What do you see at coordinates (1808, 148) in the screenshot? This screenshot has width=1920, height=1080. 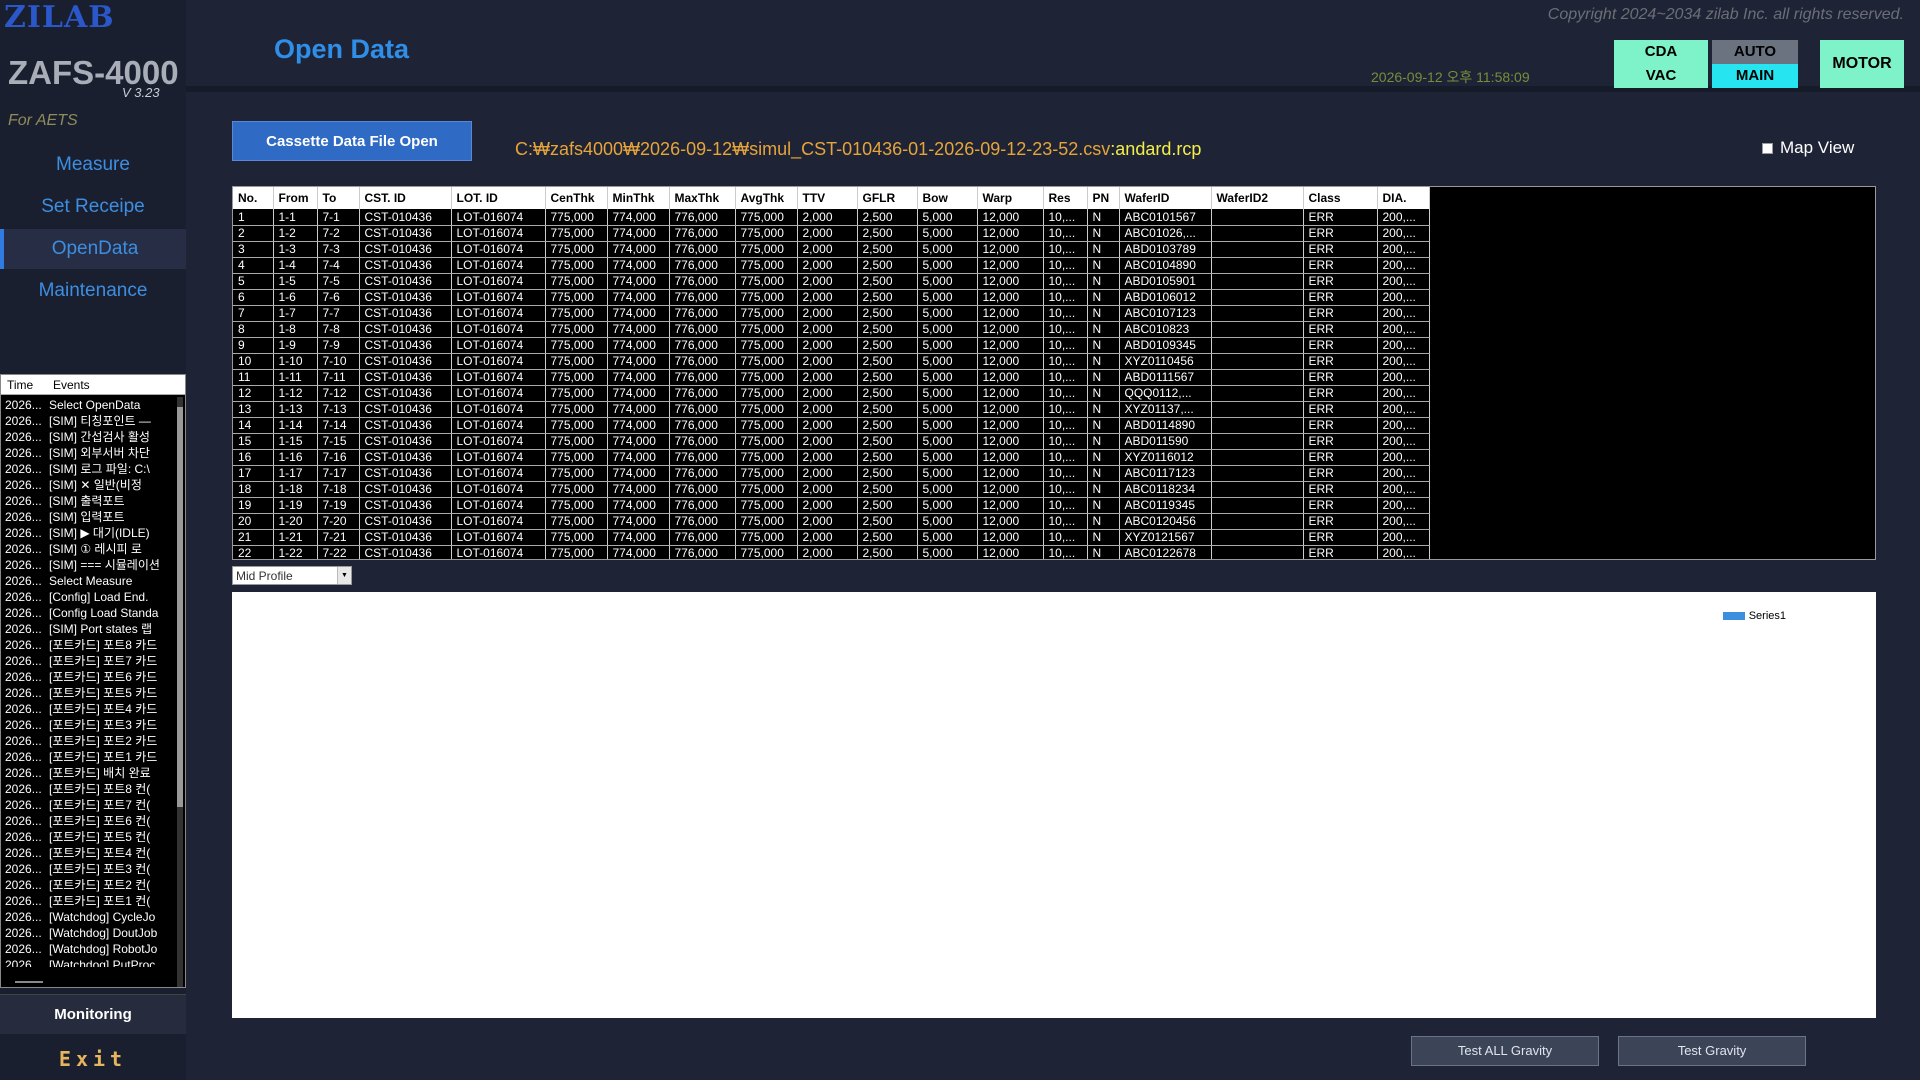 I see `map-view-checkbox: Map View` at bounding box center [1808, 148].